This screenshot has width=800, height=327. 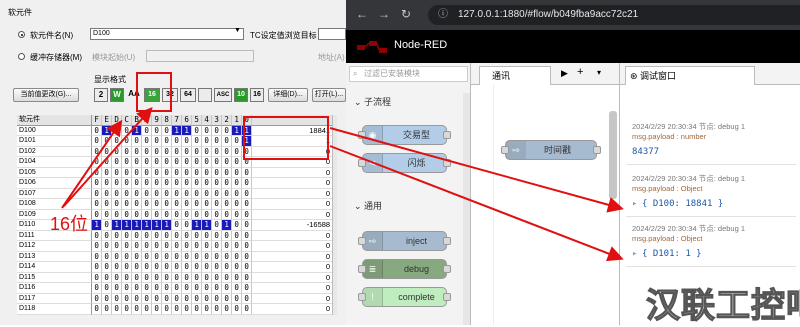 What do you see at coordinates (408, 74) in the screenshot?
I see `palette-filter-input: ⌕ 过滤已安装模块` at bounding box center [408, 74].